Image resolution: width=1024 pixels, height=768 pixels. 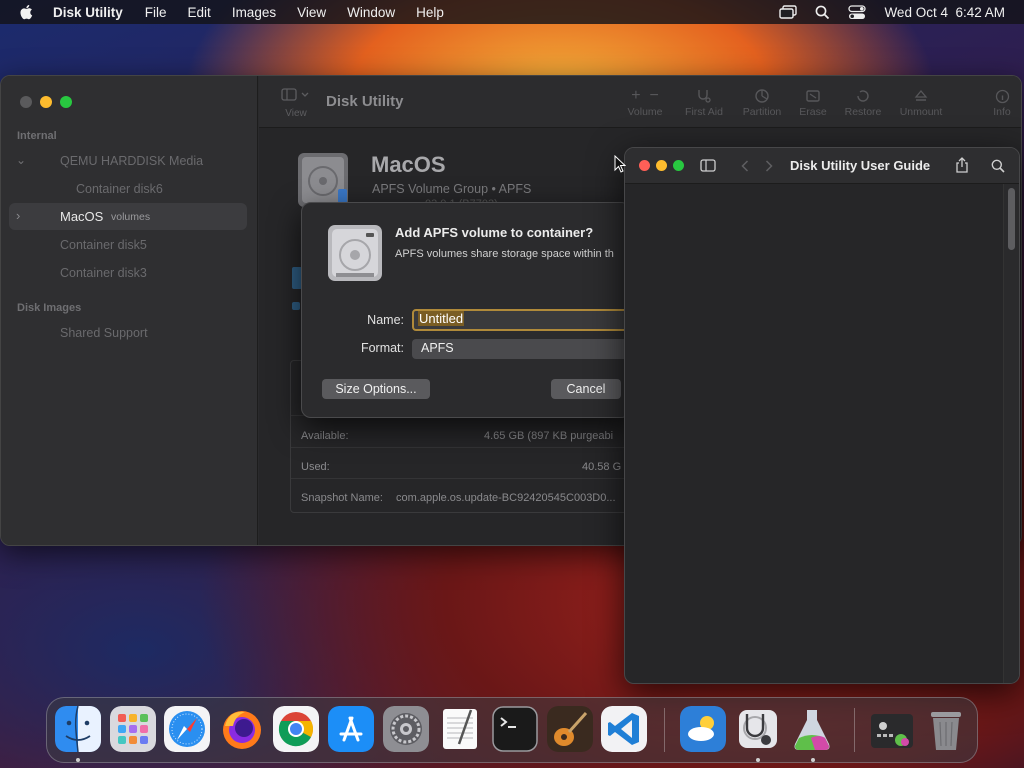 I want to click on name-label: Name:, so click(x=385, y=320).